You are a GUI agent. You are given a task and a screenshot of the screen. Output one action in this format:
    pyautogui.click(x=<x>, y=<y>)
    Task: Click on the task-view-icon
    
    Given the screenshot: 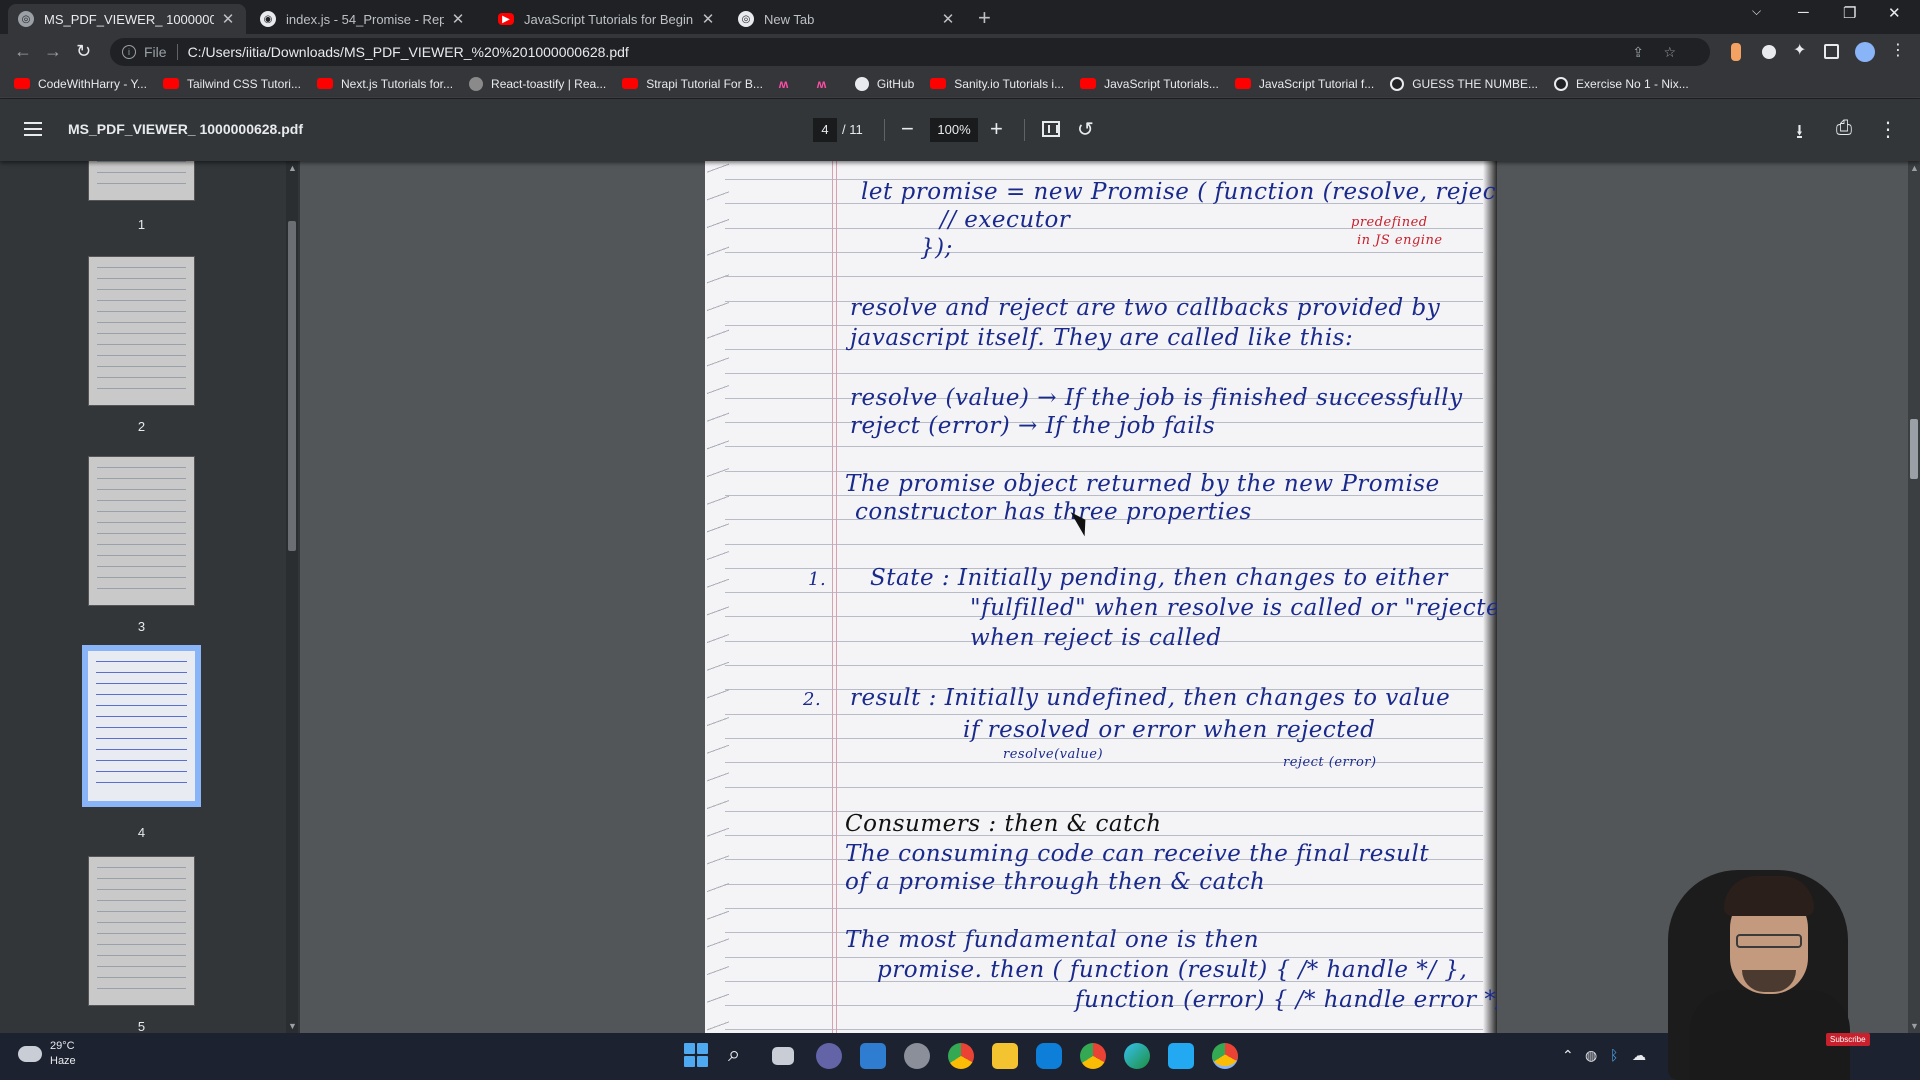 What is the action you would take?
    pyautogui.click(x=783, y=1056)
    